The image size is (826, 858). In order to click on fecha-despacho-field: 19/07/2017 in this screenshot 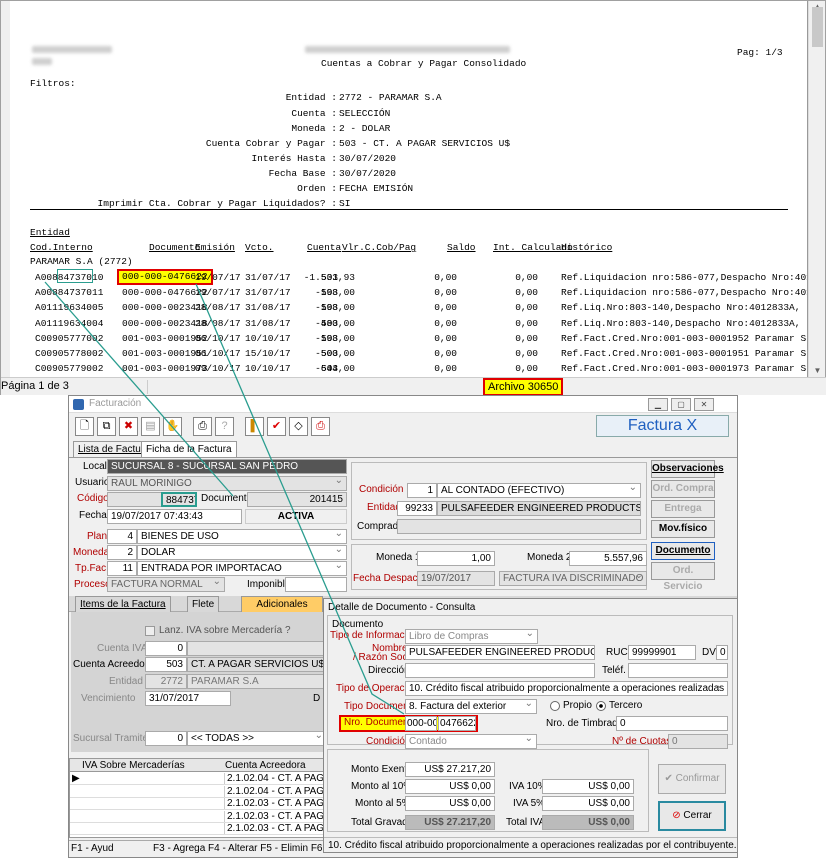, I will do `click(456, 578)`.